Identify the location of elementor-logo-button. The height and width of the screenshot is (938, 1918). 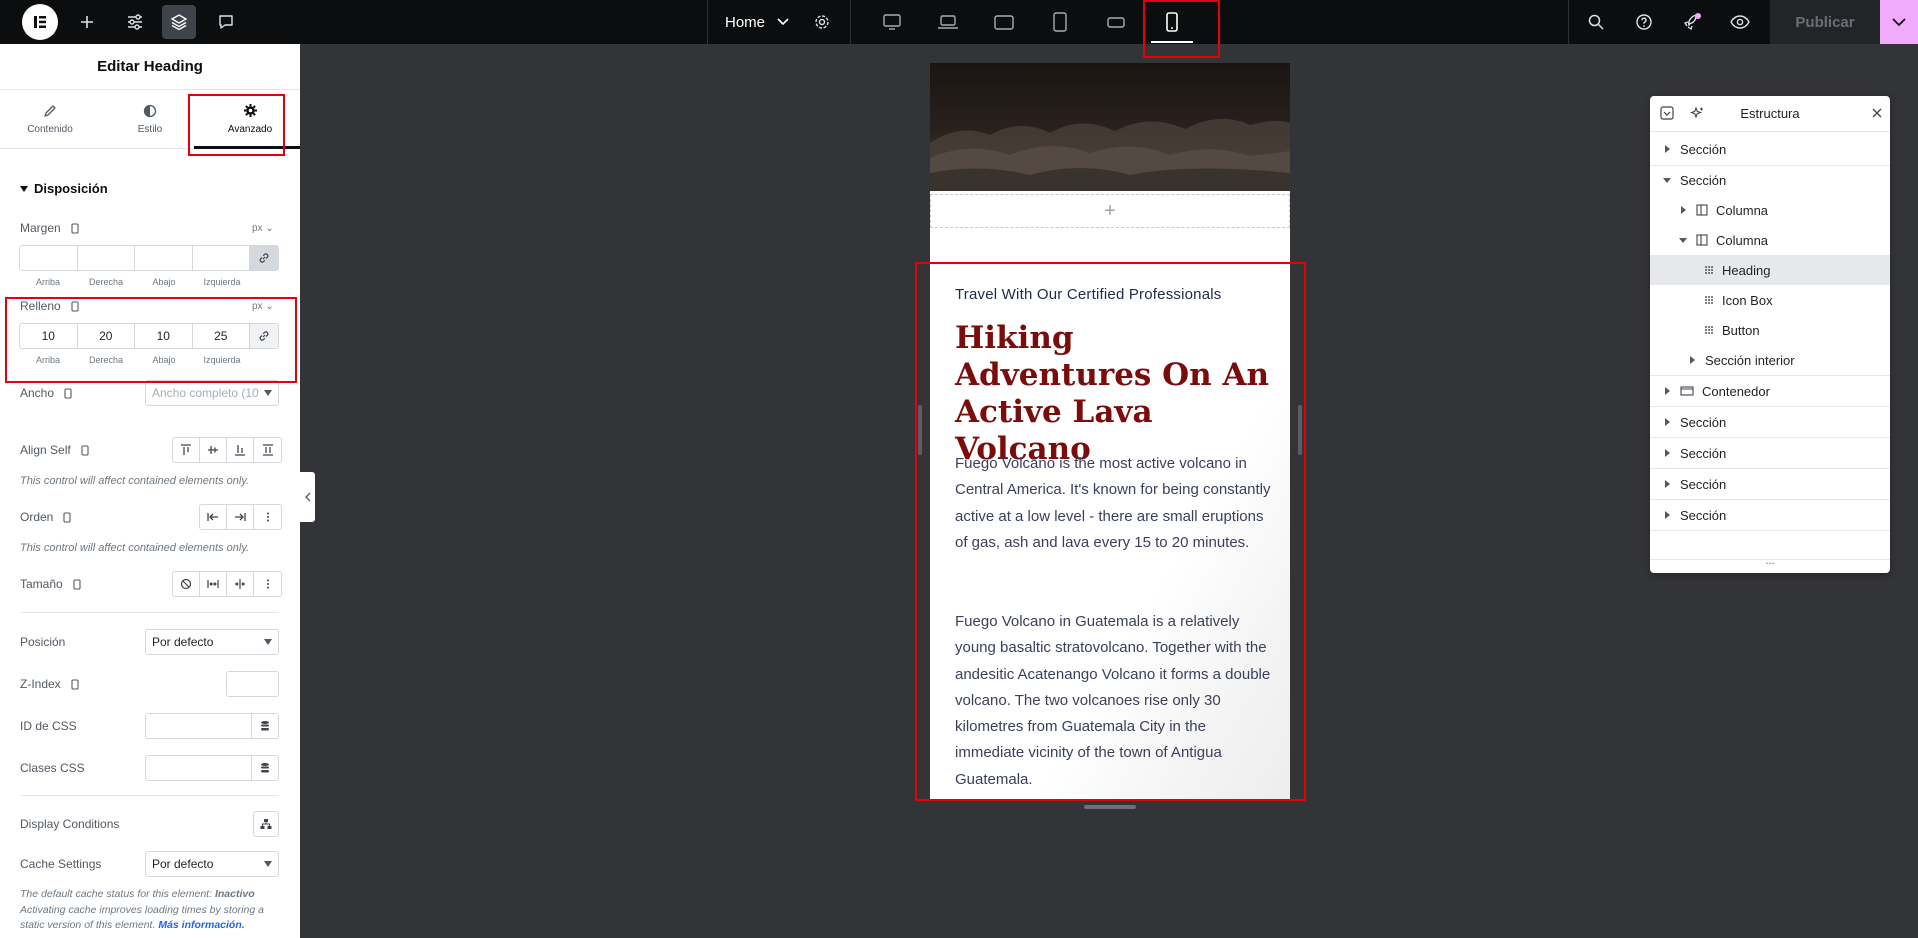
(40, 22).